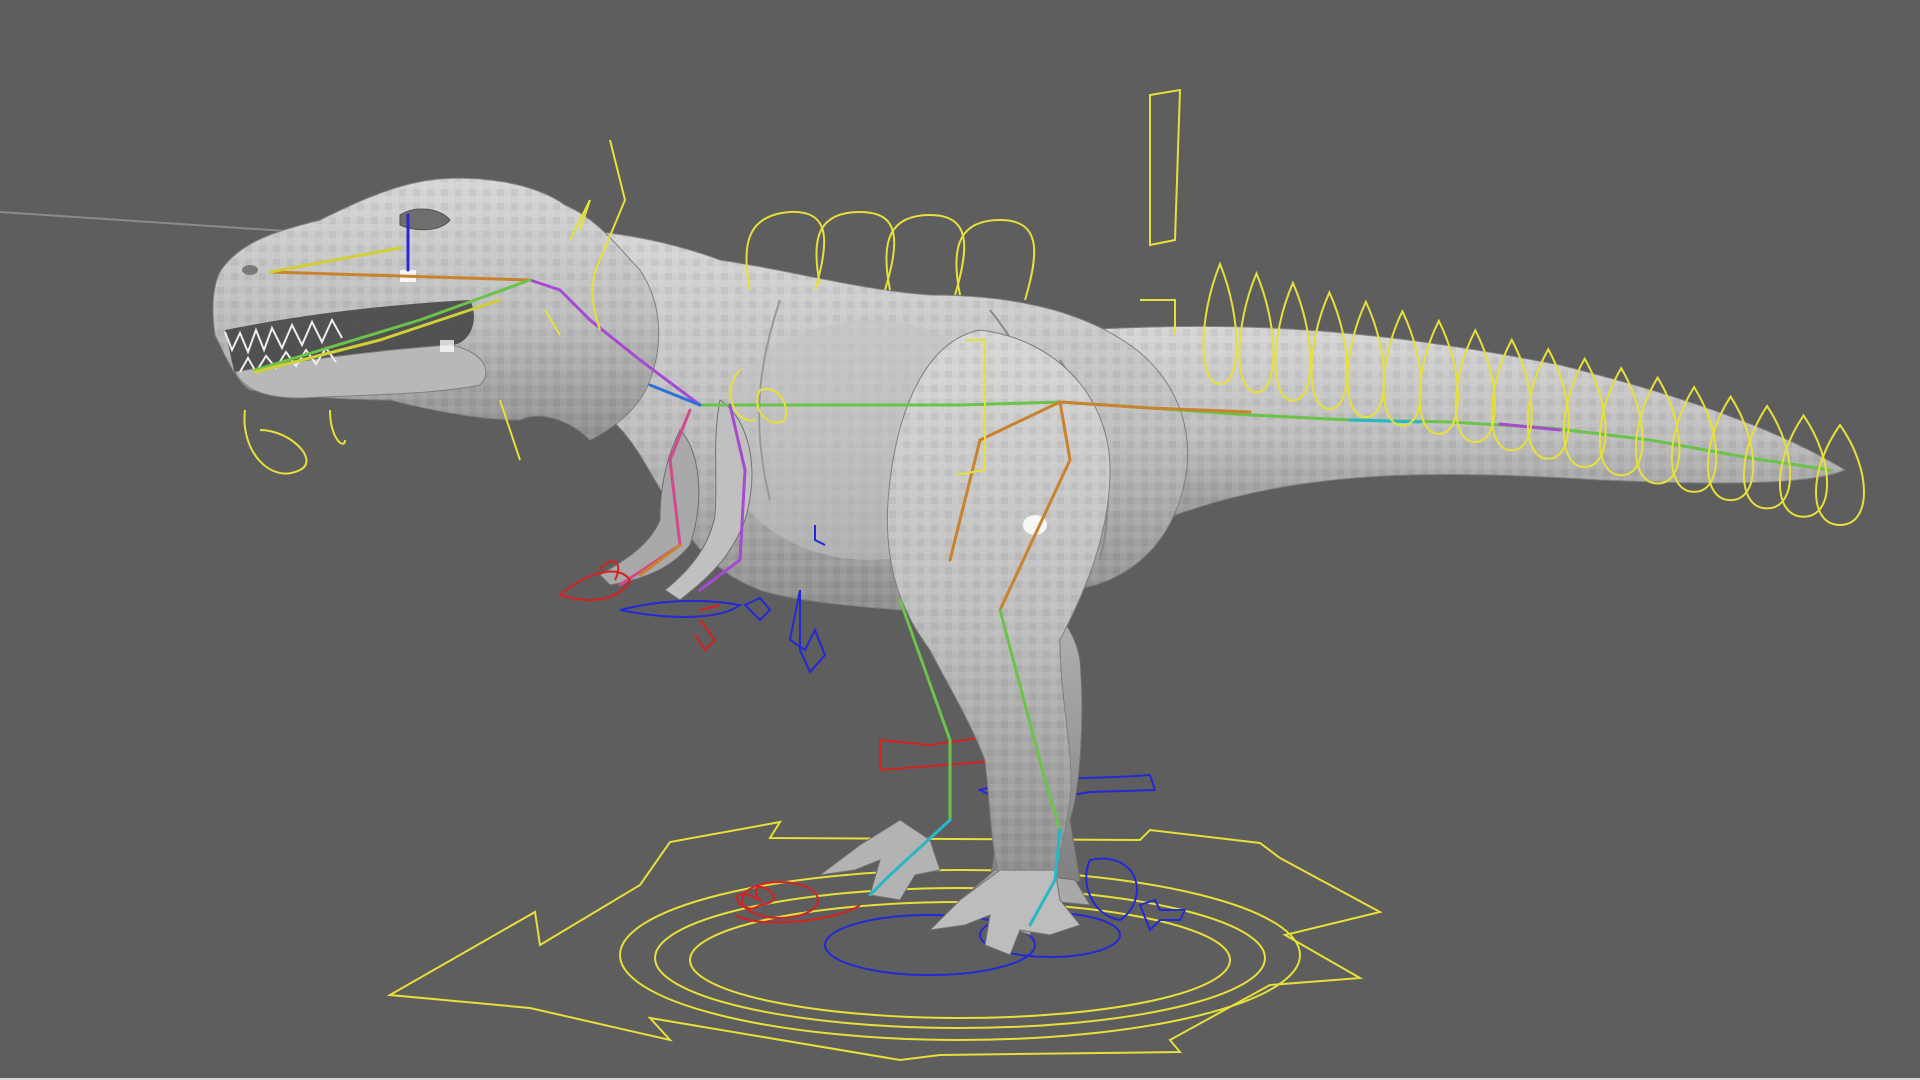  I want to click on tail-mesh, so click(1458, 430).